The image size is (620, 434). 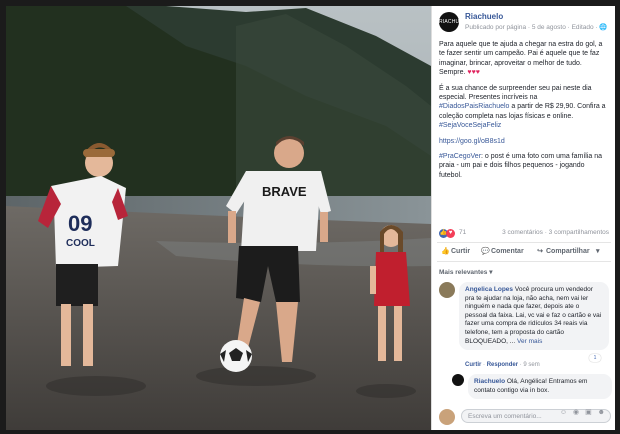 What do you see at coordinates (473, 365) in the screenshot?
I see `comment-like-link: Curtir` at bounding box center [473, 365].